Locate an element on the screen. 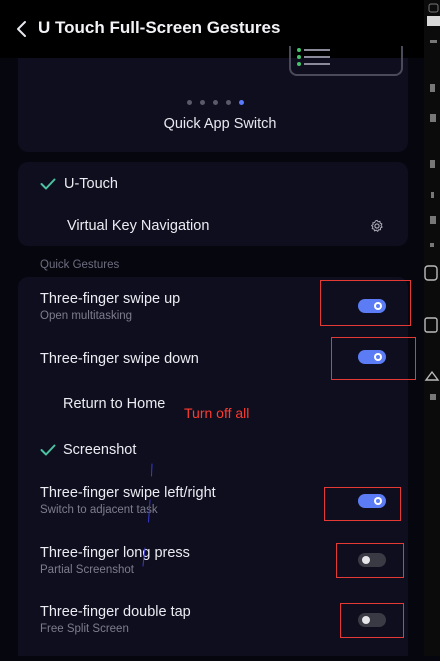 The image size is (440, 661). gesture-title: Three-finger double tap is located at coordinates (115, 612).